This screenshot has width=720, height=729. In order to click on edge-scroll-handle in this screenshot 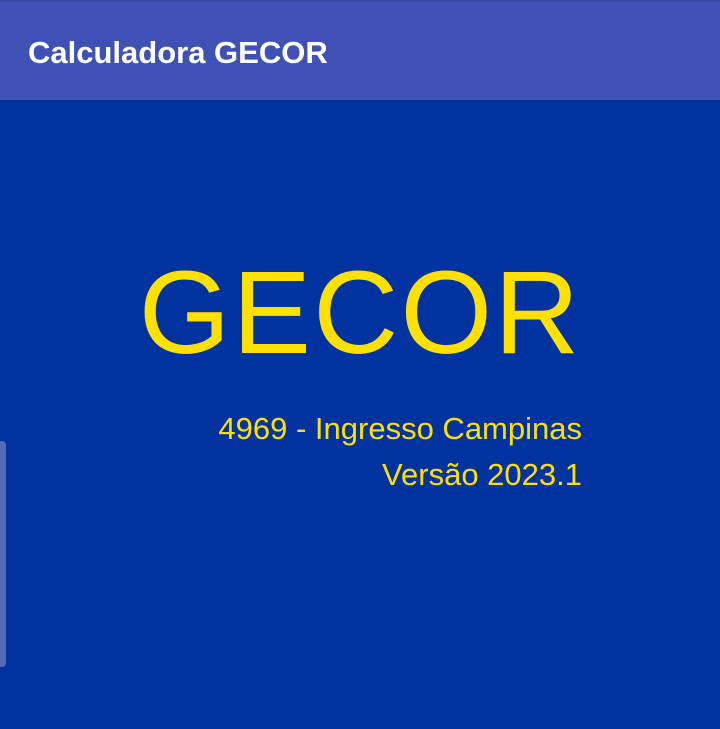, I will do `click(3, 554)`.